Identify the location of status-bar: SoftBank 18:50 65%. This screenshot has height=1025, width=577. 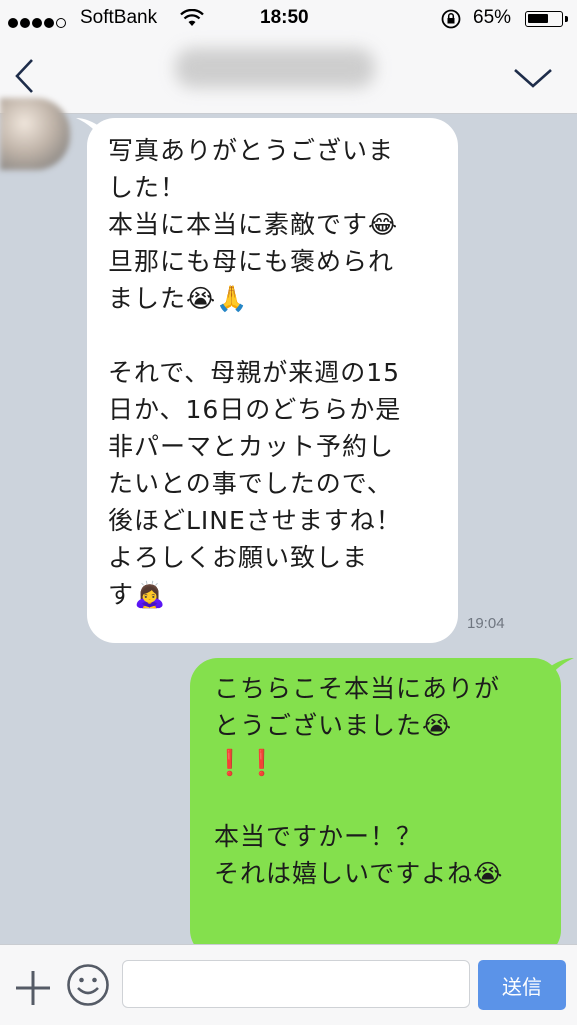
(288, 19).